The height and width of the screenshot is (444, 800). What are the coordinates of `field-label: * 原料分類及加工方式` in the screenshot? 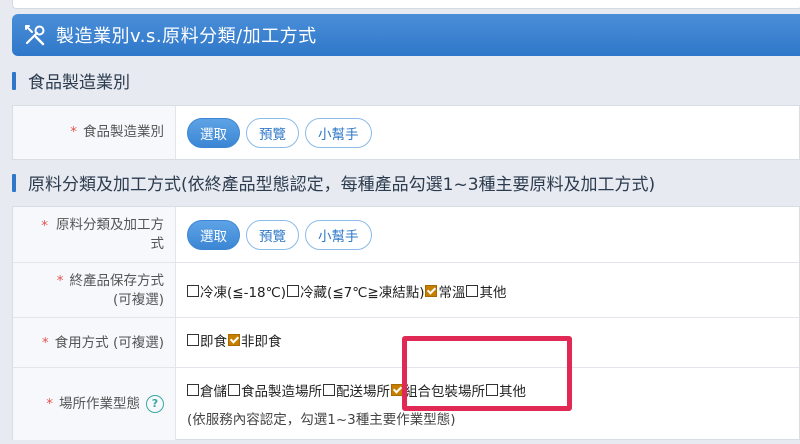 It's located at (94, 234).